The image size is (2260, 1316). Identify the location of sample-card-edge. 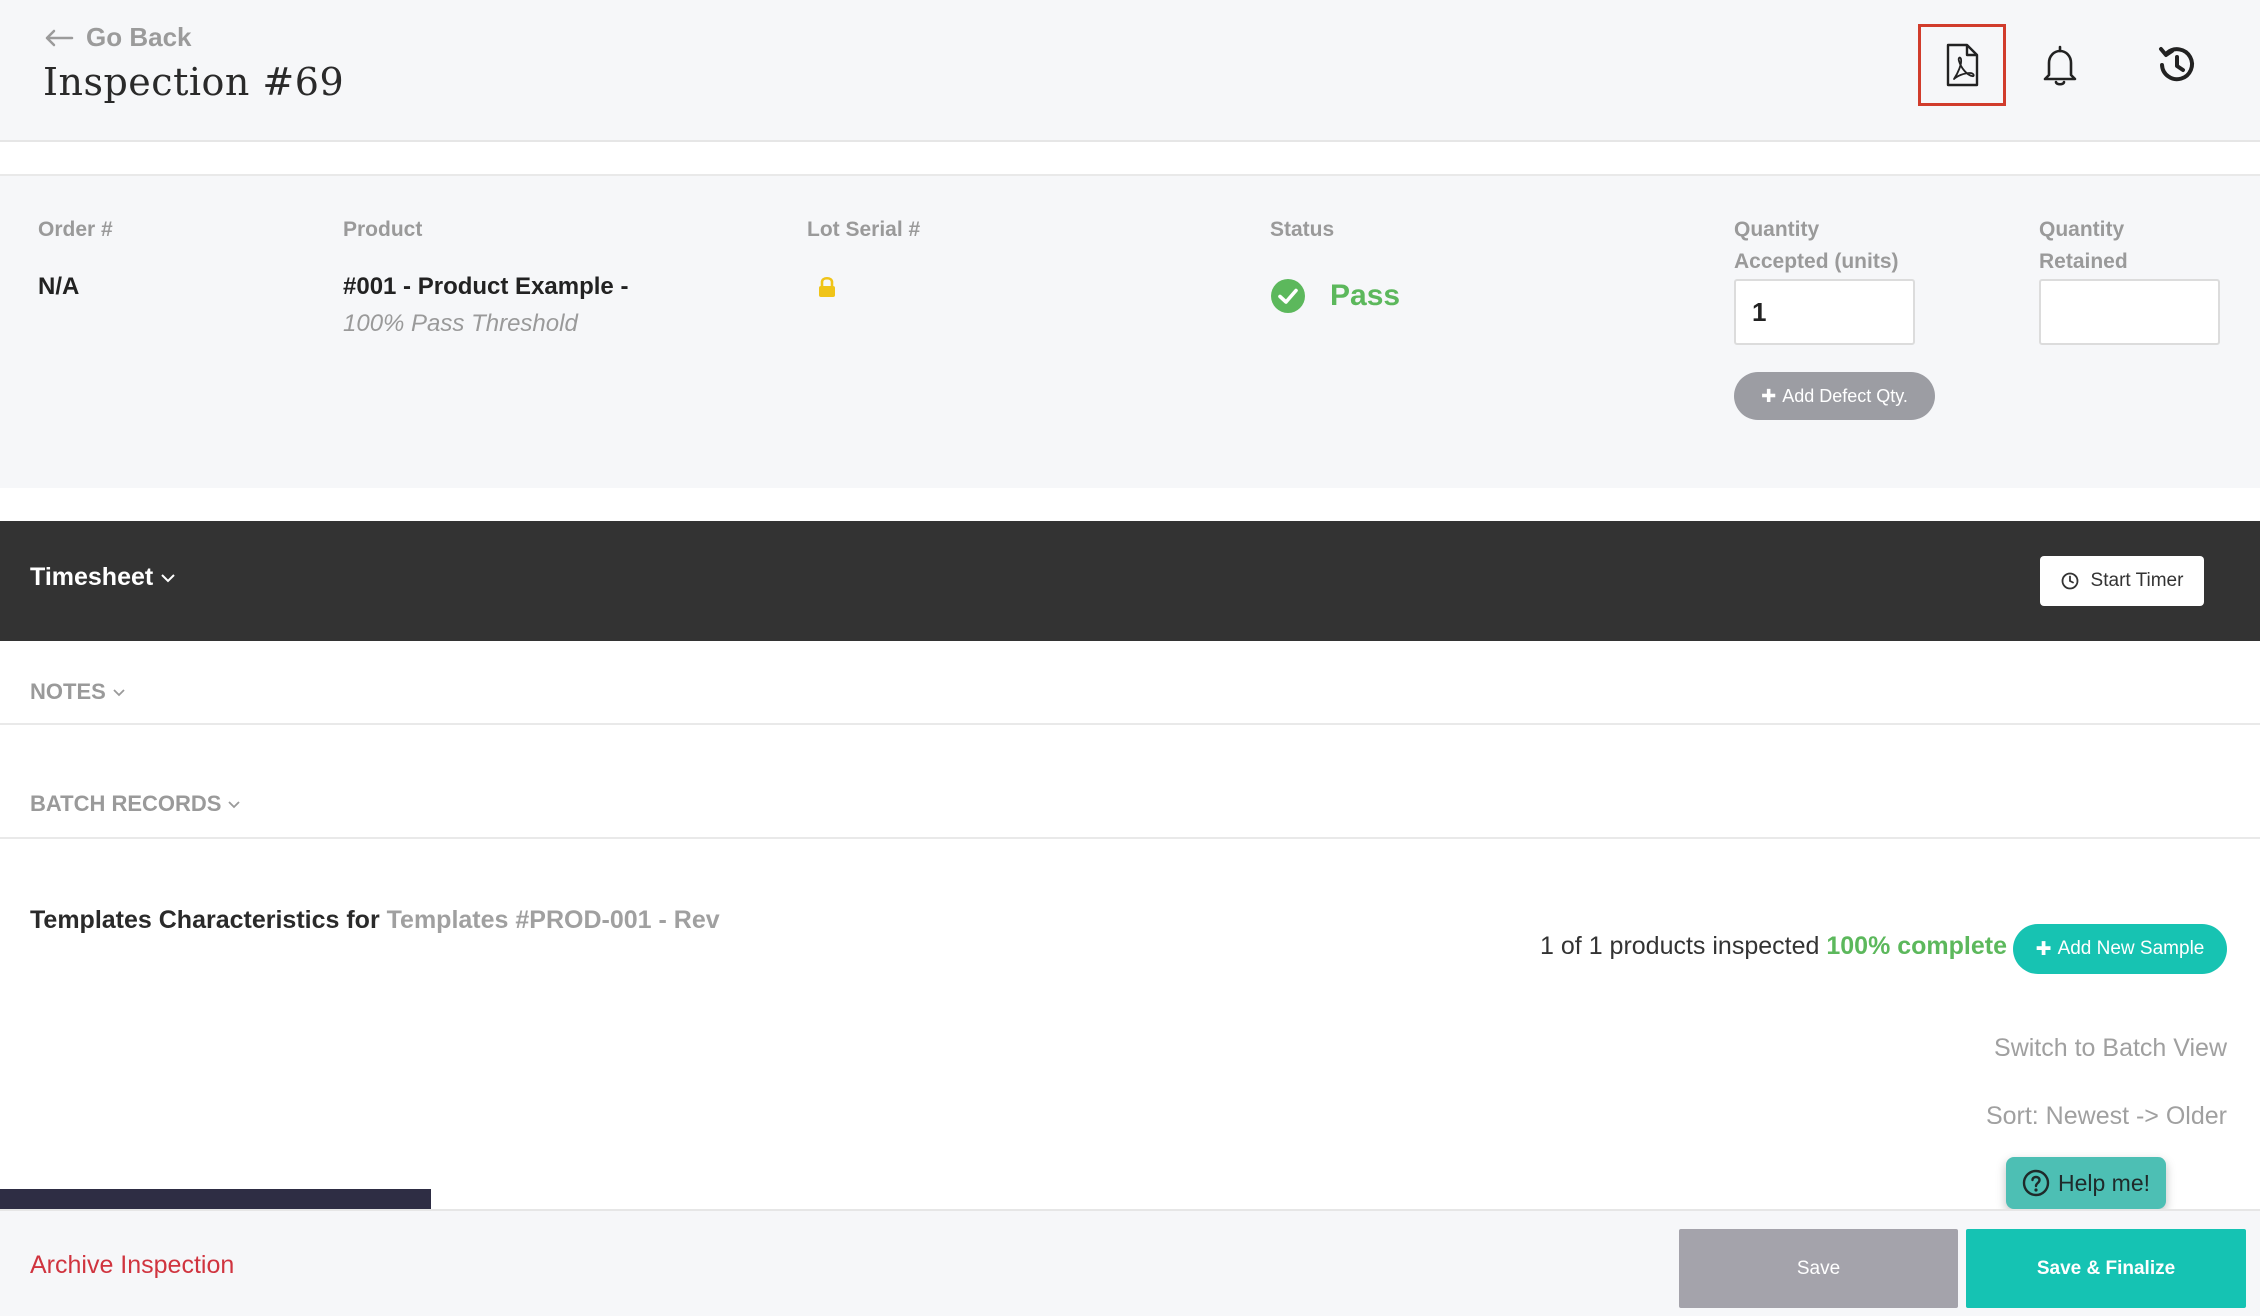
(215, 1199).